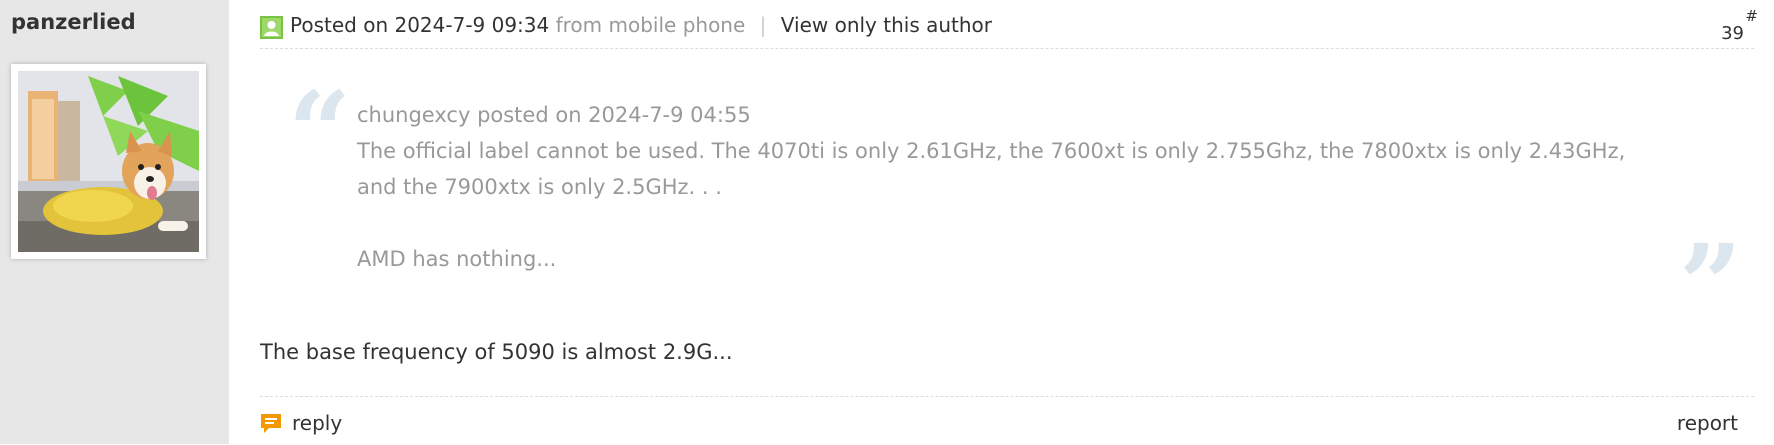  Describe the element at coordinates (886, 25) in the screenshot. I see `view-only-author-link: View only this author` at that location.